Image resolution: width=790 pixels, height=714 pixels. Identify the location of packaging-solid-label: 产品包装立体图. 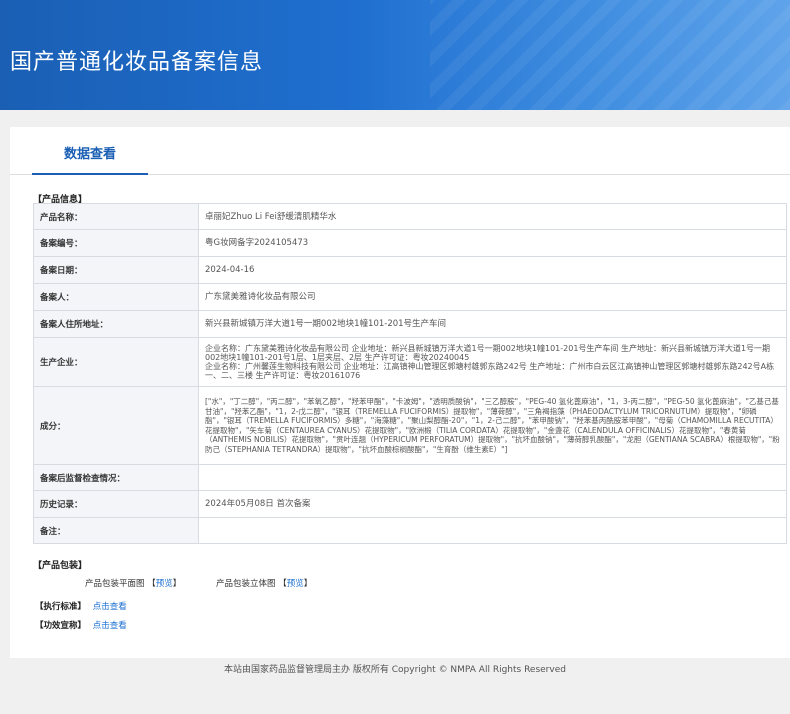
(246, 584).